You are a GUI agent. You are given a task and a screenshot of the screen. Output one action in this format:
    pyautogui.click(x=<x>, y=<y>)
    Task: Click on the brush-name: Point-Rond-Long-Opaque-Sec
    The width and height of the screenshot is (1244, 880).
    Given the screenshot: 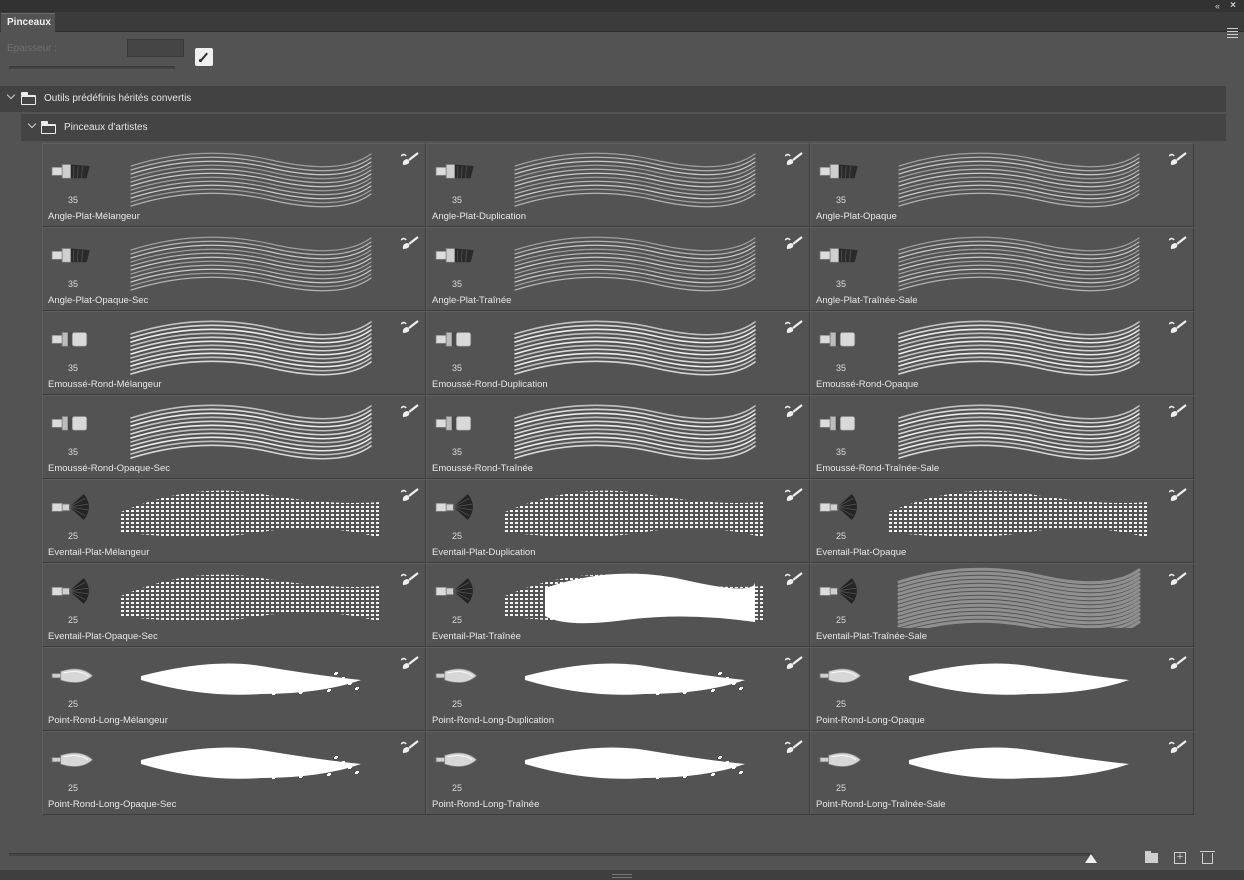 What is the action you would take?
    pyautogui.click(x=112, y=804)
    